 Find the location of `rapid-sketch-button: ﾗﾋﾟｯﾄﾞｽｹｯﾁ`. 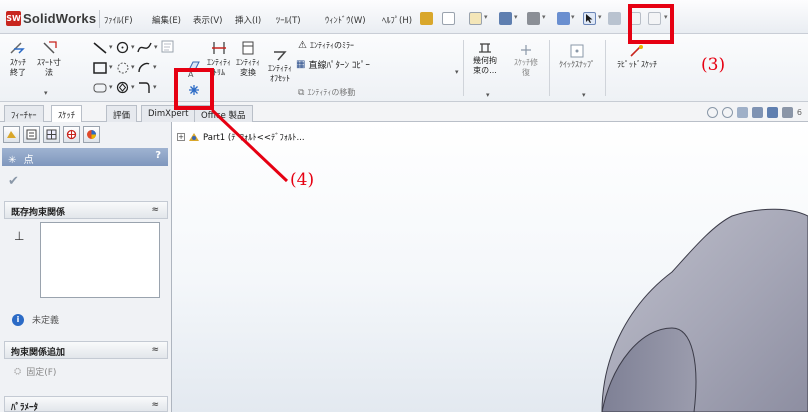

rapid-sketch-button: ﾗﾋﾟｯﾄﾞｽｹｯﾁ is located at coordinates (637, 57).